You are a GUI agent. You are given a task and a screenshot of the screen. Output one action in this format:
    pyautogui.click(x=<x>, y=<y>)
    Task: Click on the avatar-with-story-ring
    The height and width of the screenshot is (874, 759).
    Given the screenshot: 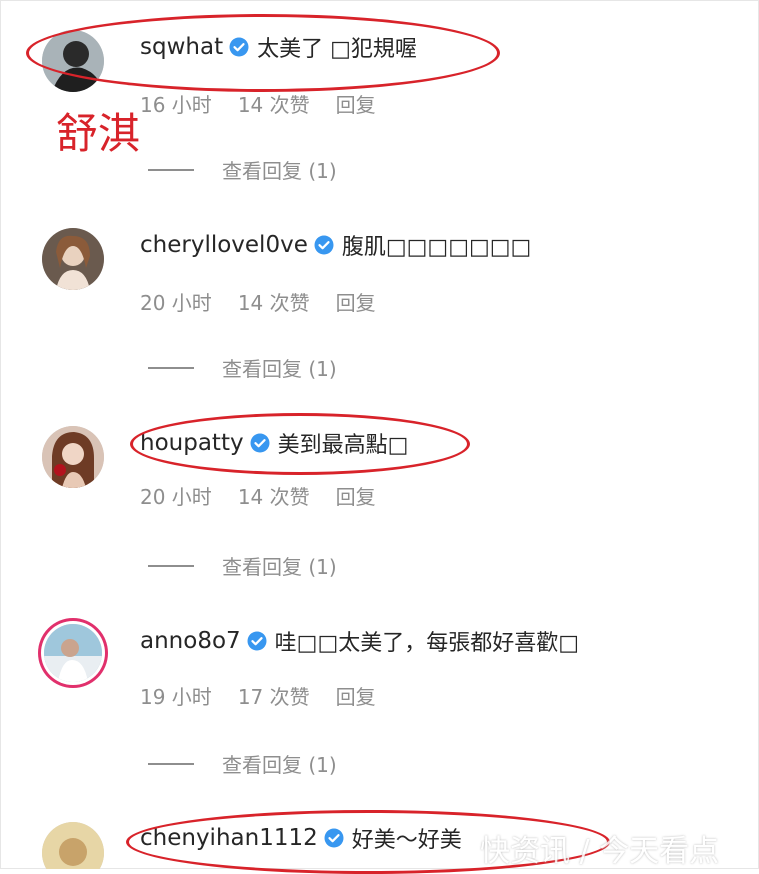 What is the action you would take?
    pyautogui.click(x=73, y=653)
    